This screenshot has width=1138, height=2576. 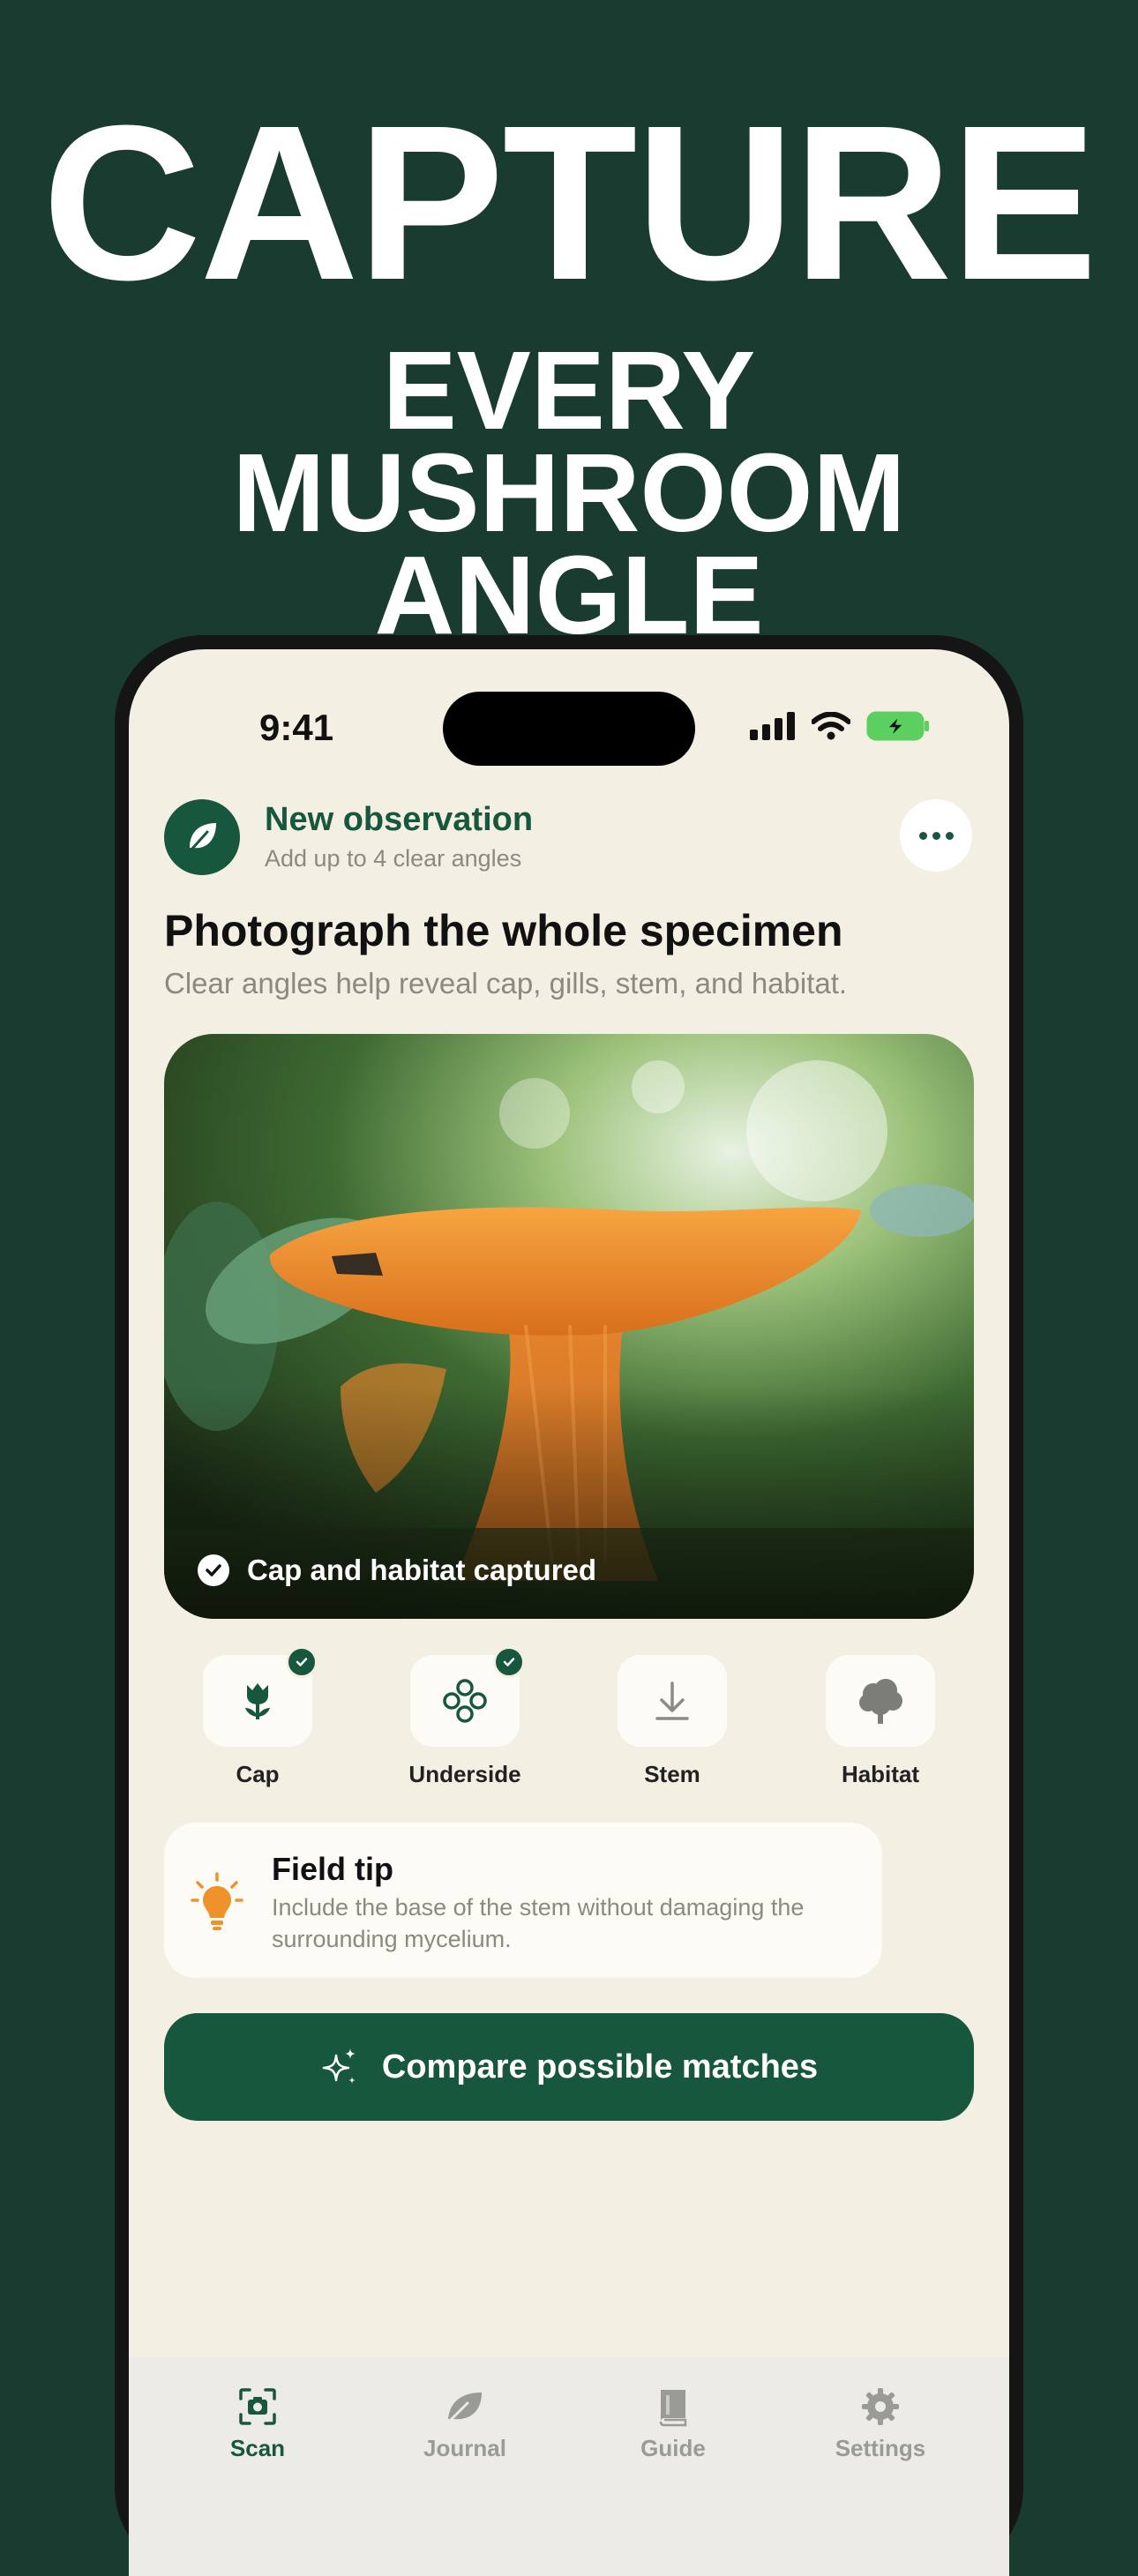 What do you see at coordinates (569, 391) in the screenshot?
I see `promo-line-every: EVERY` at bounding box center [569, 391].